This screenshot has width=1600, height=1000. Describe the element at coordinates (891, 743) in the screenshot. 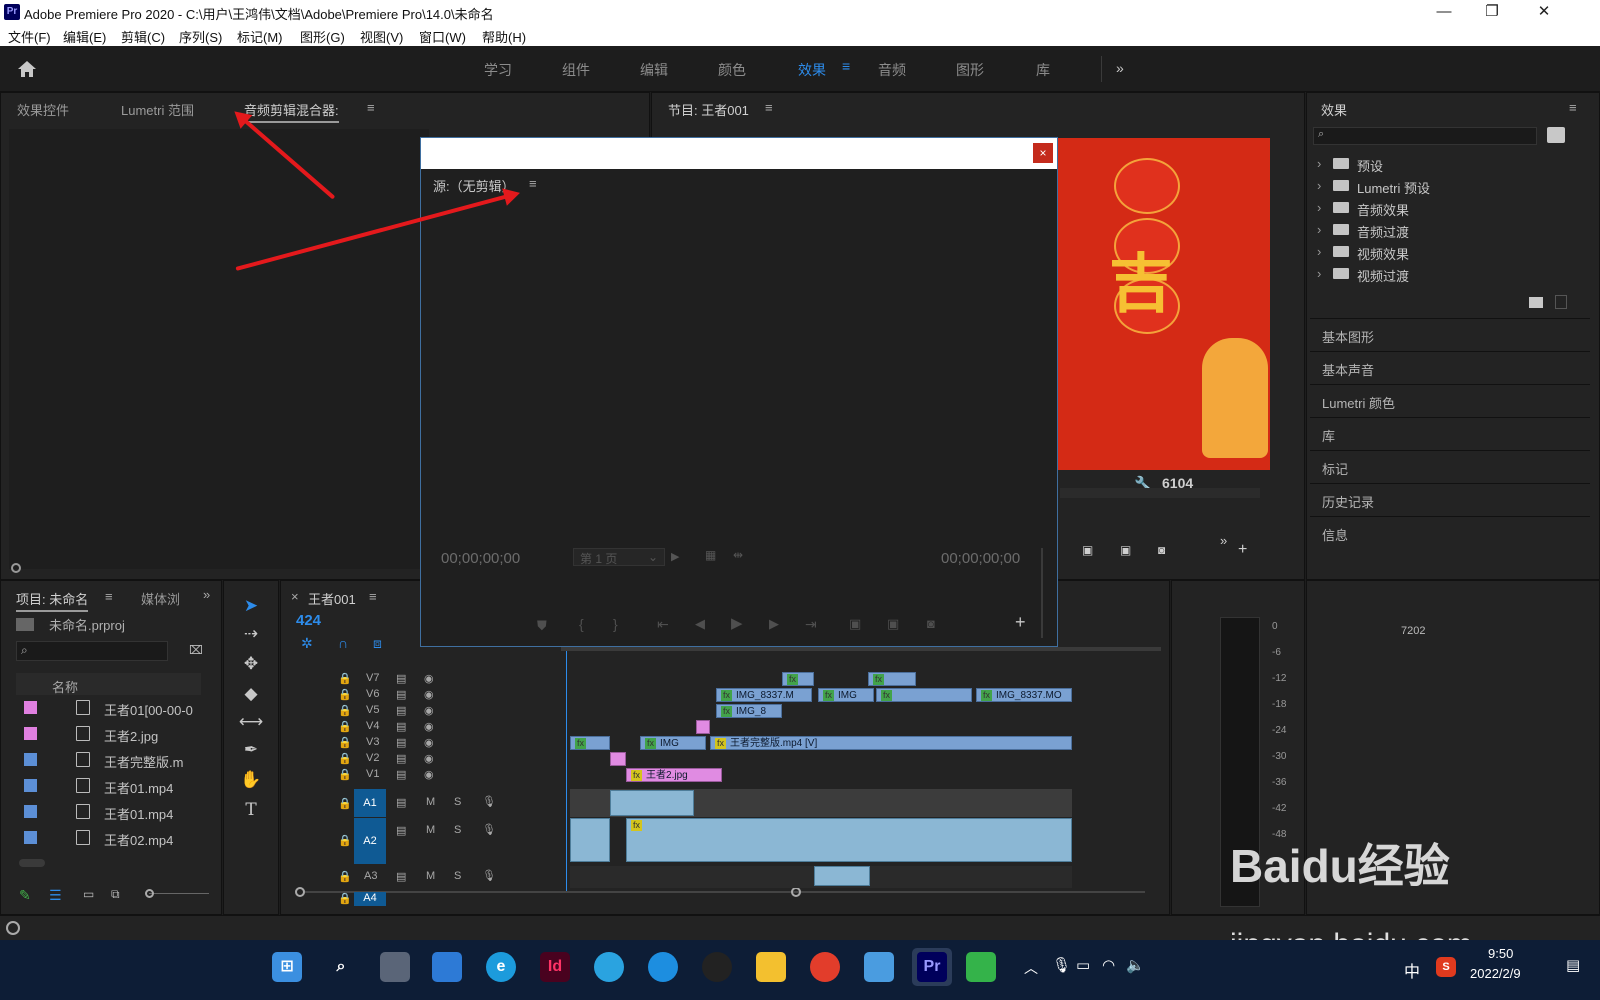

I see `clip-v3-c: fx 王者完整版.mp4 [V]` at that location.